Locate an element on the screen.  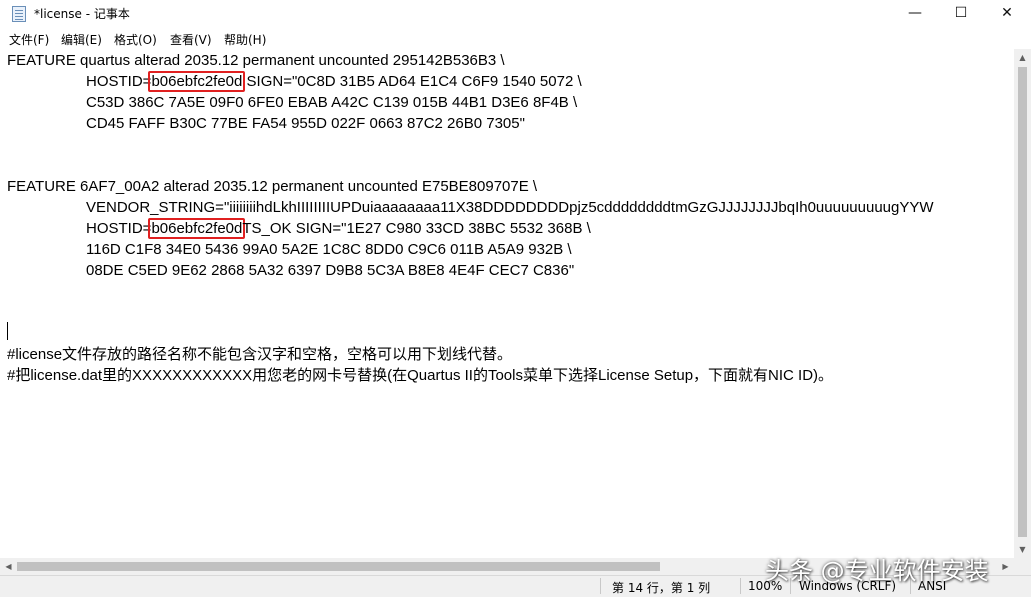
cursor-position: 第 14 行，第 1 列 is located at coordinates (661, 588).